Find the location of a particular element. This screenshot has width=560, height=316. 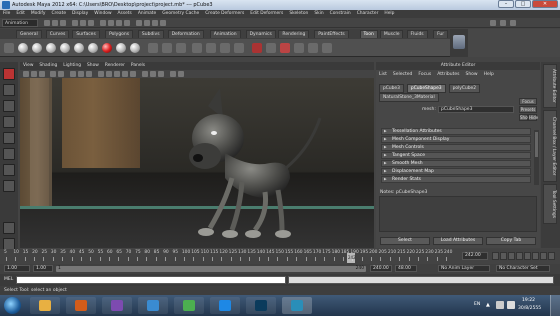

select-component-icon is located at coordinates (91, 23).